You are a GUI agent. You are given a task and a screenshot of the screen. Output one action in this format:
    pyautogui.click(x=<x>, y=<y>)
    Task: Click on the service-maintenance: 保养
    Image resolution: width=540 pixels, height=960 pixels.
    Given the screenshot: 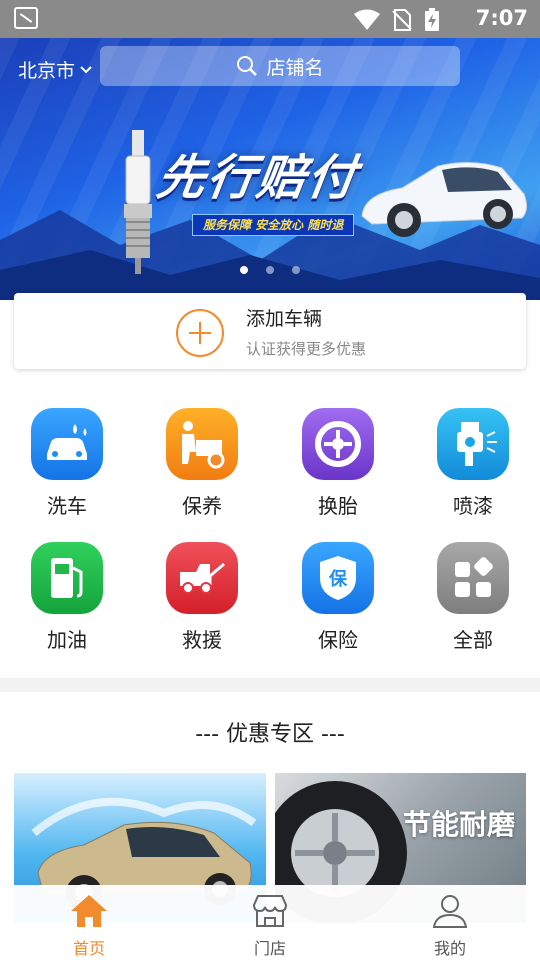 What is the action you would take?
    pyautogui.click(x=202, y=463)
    